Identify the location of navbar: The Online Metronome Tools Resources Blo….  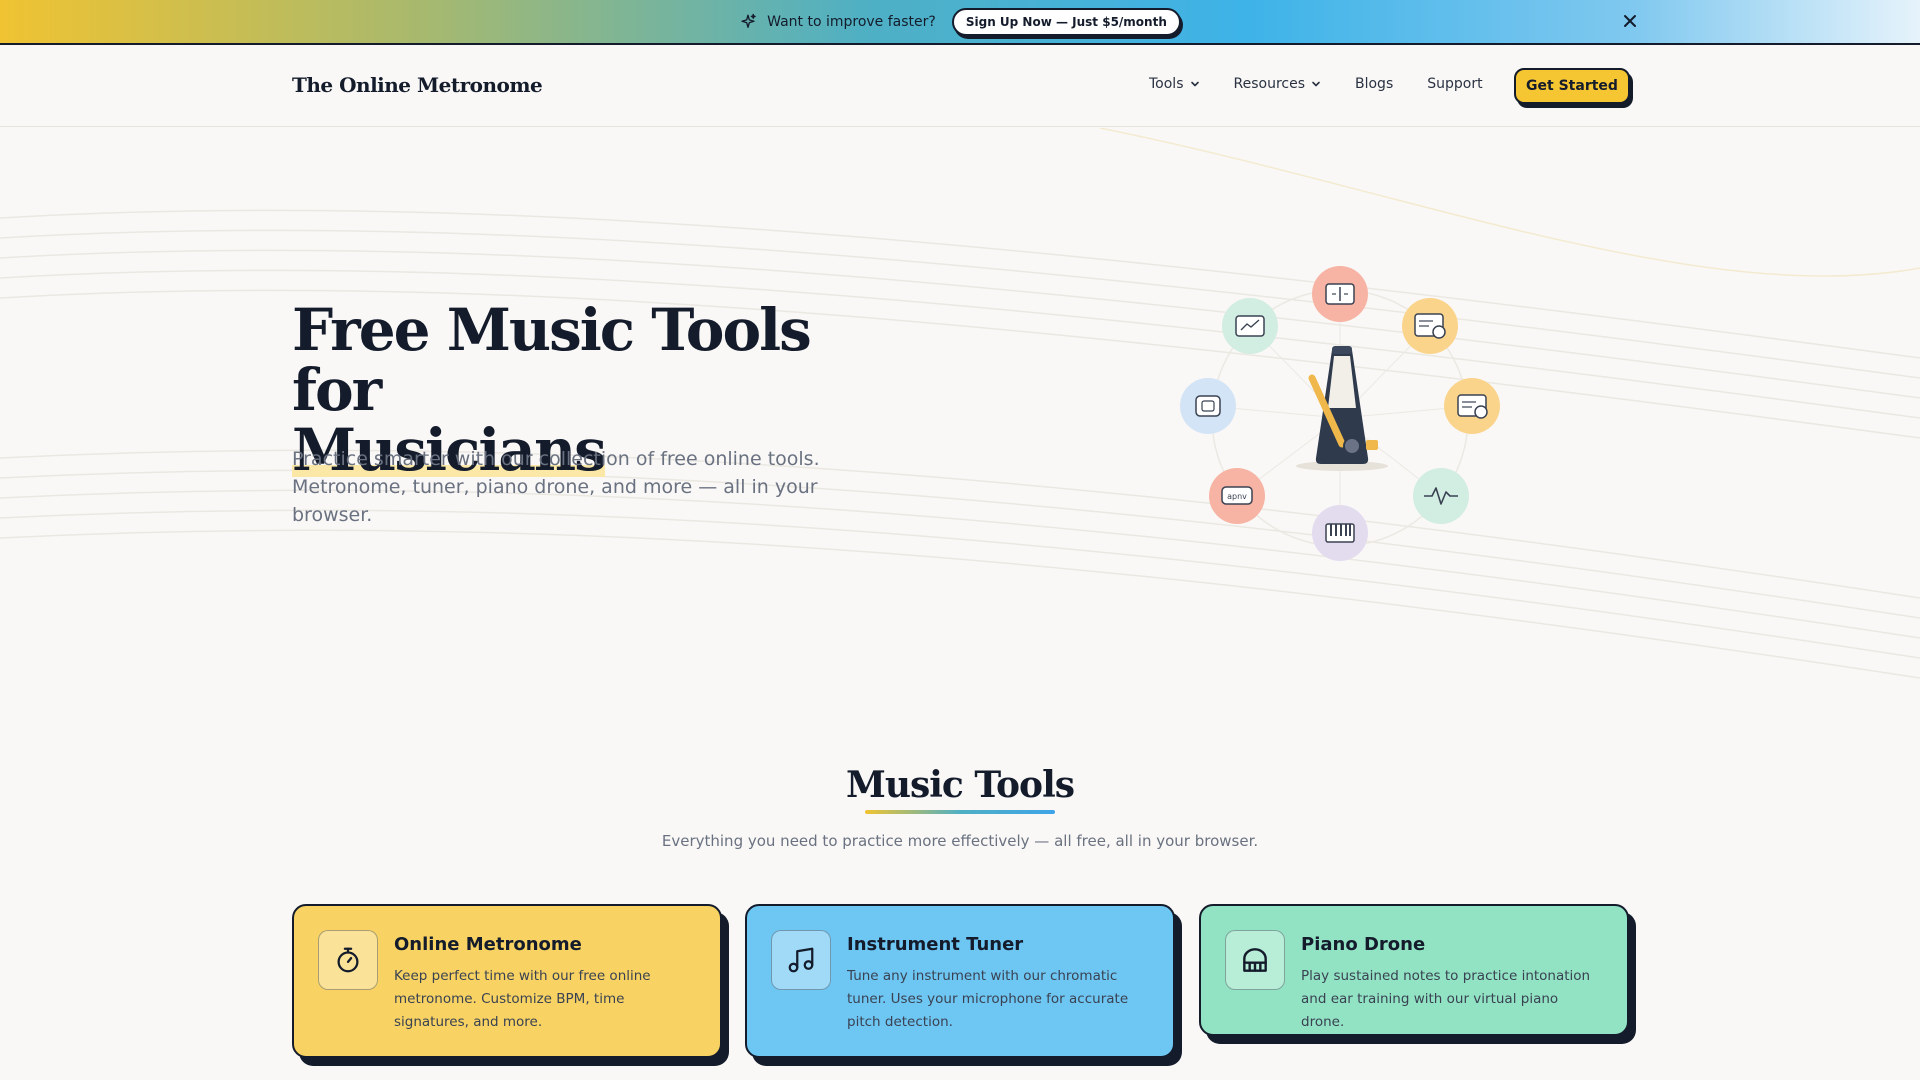
(960, 86).